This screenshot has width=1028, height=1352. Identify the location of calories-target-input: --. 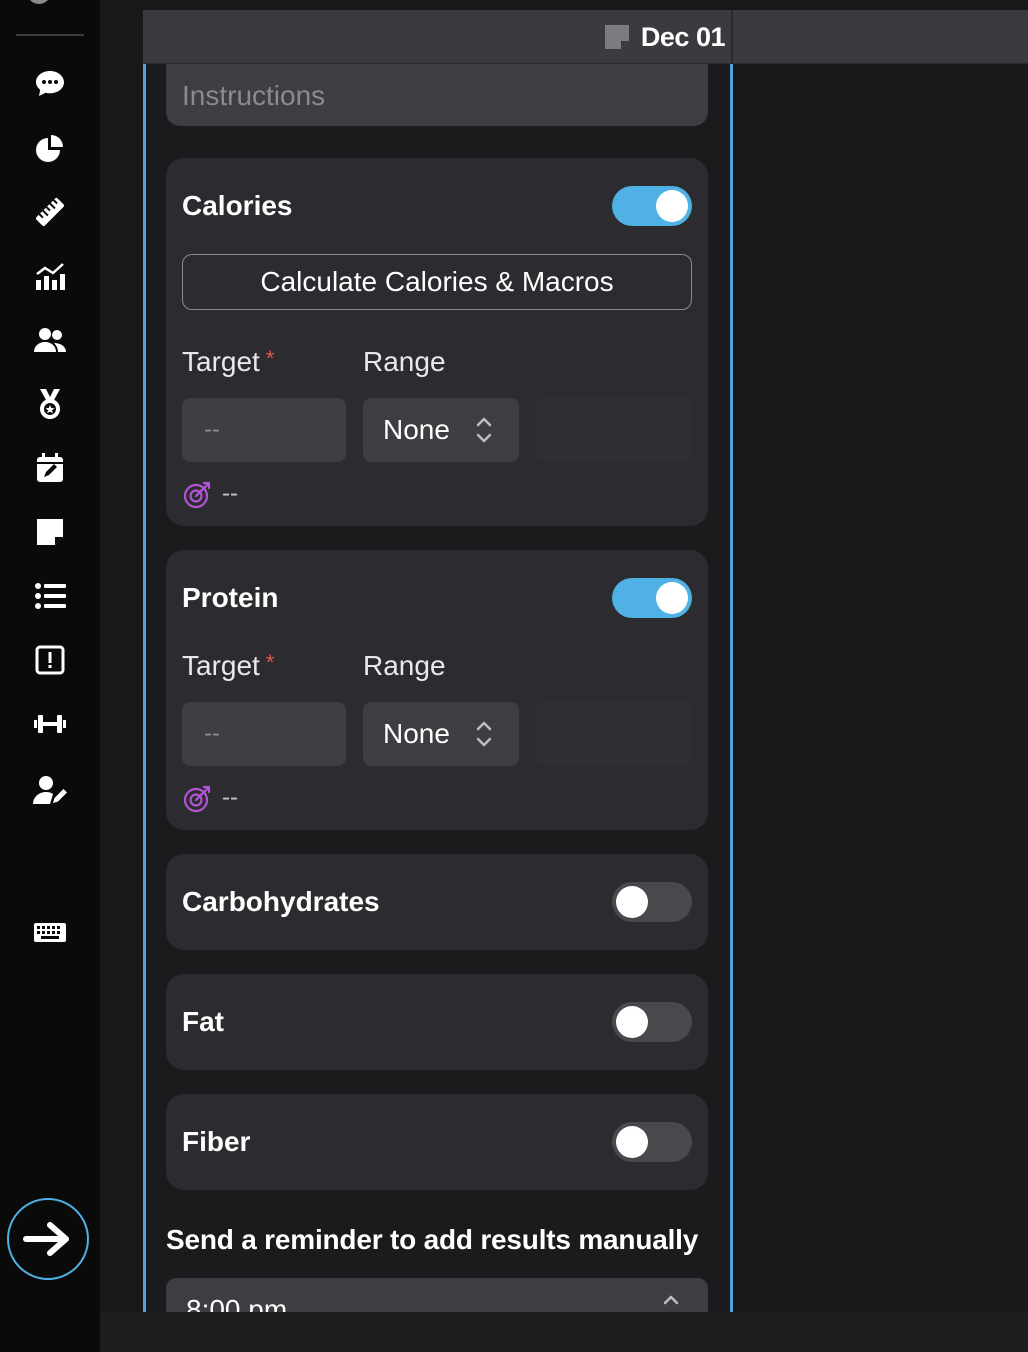
(264, 430).